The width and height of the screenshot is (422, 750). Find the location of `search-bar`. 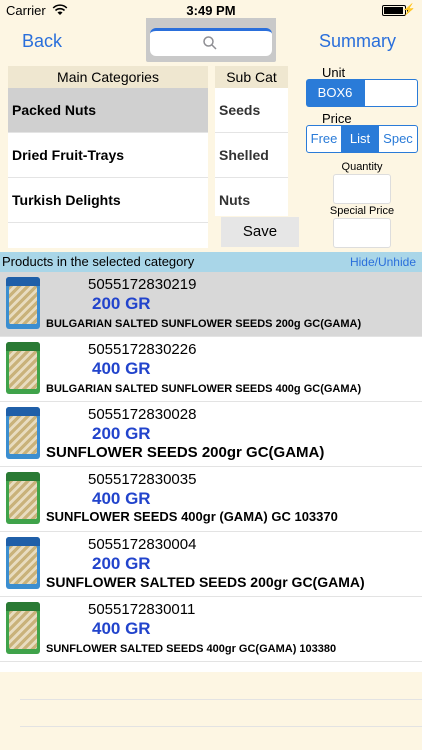

search-bar is located at coordinates (211, 40).